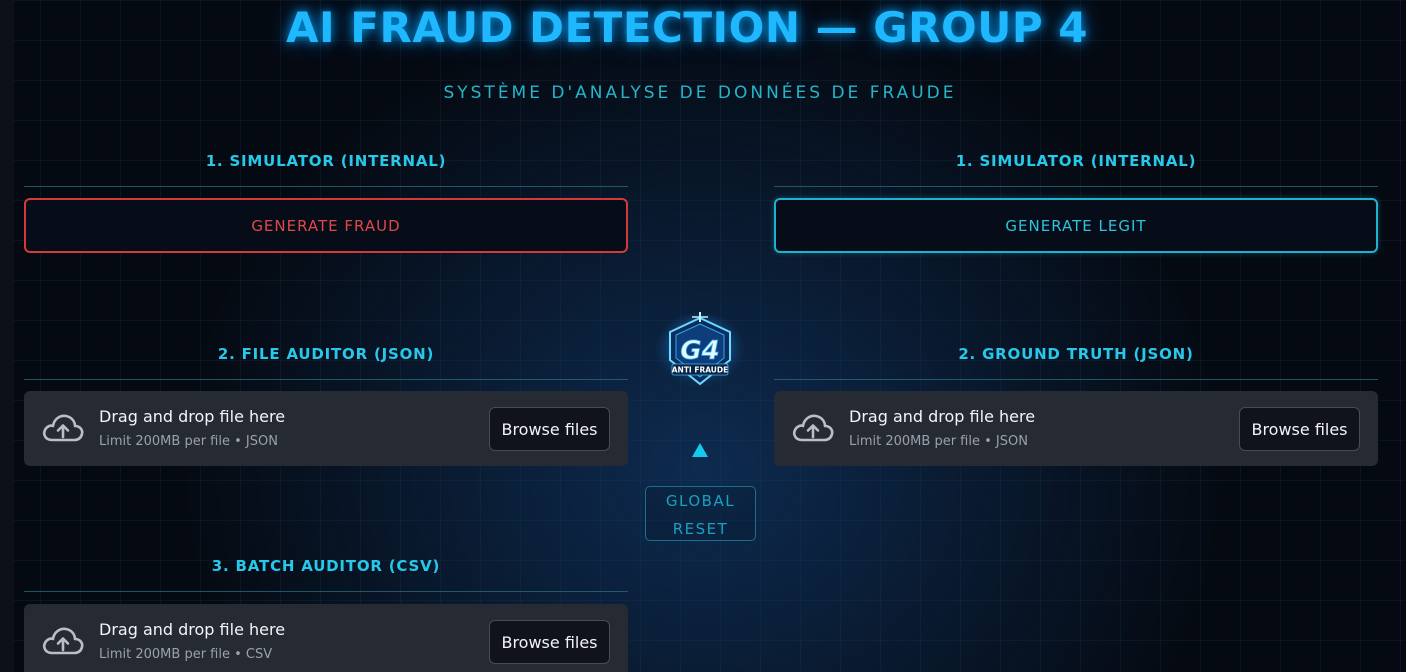 This screenshot has width=1406, height=672. Describe the element at coordinates (687, 27) in the screenshot. I see `page-title: AI FRAUD DETECTION — GROUP 4` at that location.